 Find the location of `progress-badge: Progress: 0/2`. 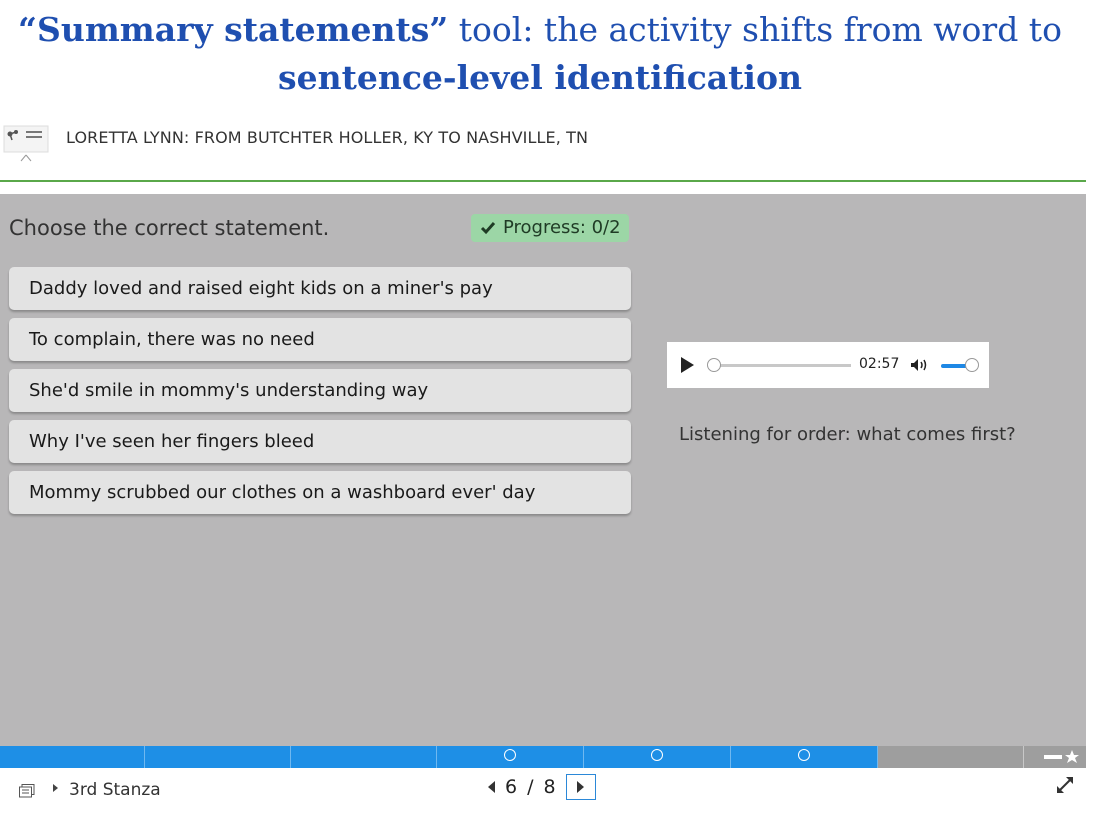

progress-badge: Progress: 0/2 is located at coordinates (550, 228).